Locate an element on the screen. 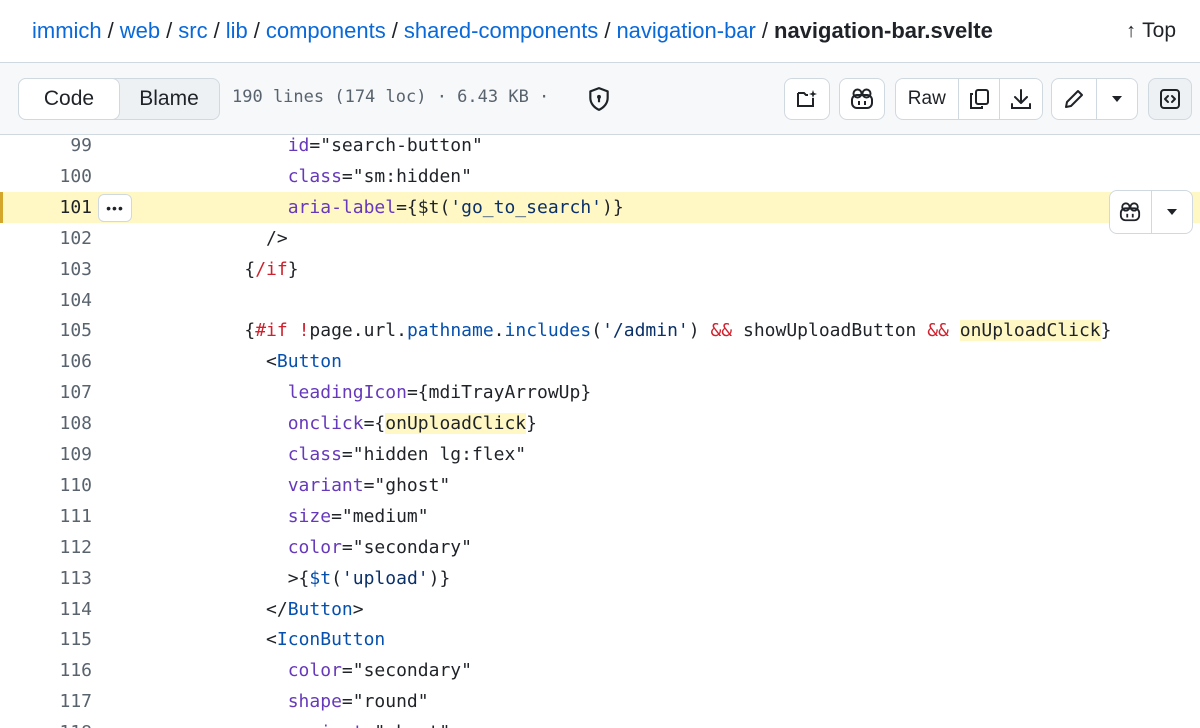 This screenshot has height=728, width=1200. code-line: 99 id="search-button" is located at coordinates (600, 148).